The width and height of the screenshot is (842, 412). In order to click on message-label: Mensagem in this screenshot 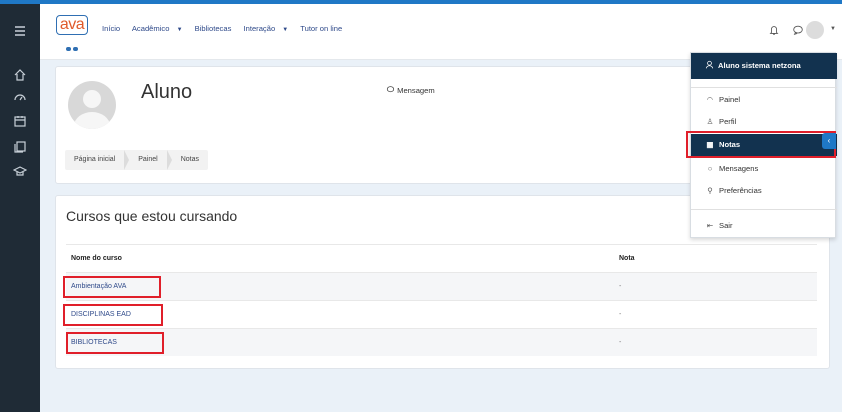, I will do `click(416, 90)`.